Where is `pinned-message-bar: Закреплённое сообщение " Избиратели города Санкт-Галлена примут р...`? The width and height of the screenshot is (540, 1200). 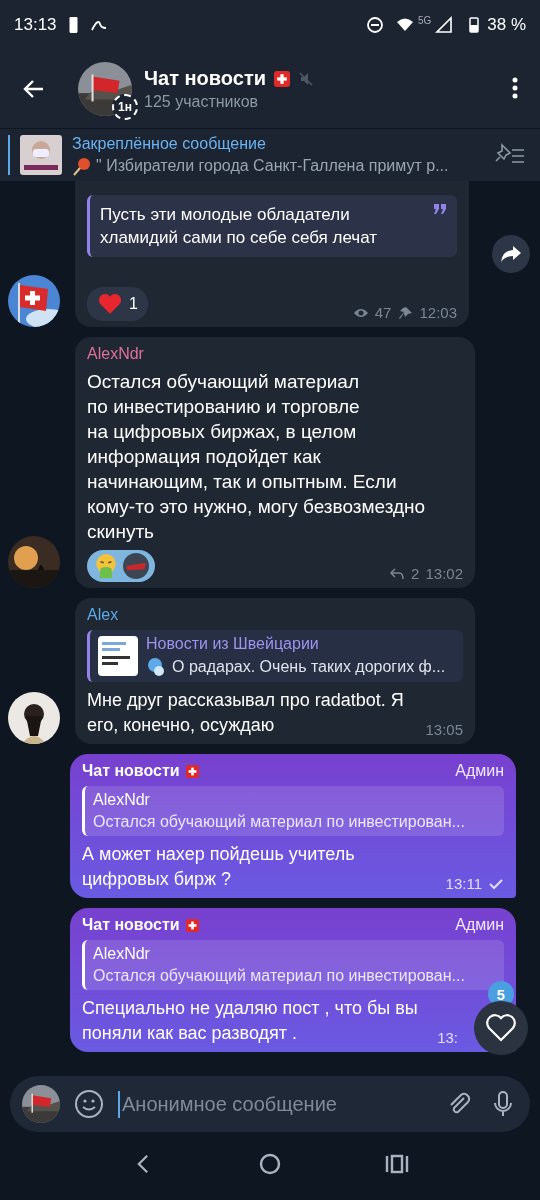 pinned-message-bar: Закреплённое сообщение " Избиратели города Санкт-Галлена примут р... is located at coordinates (270, 154).